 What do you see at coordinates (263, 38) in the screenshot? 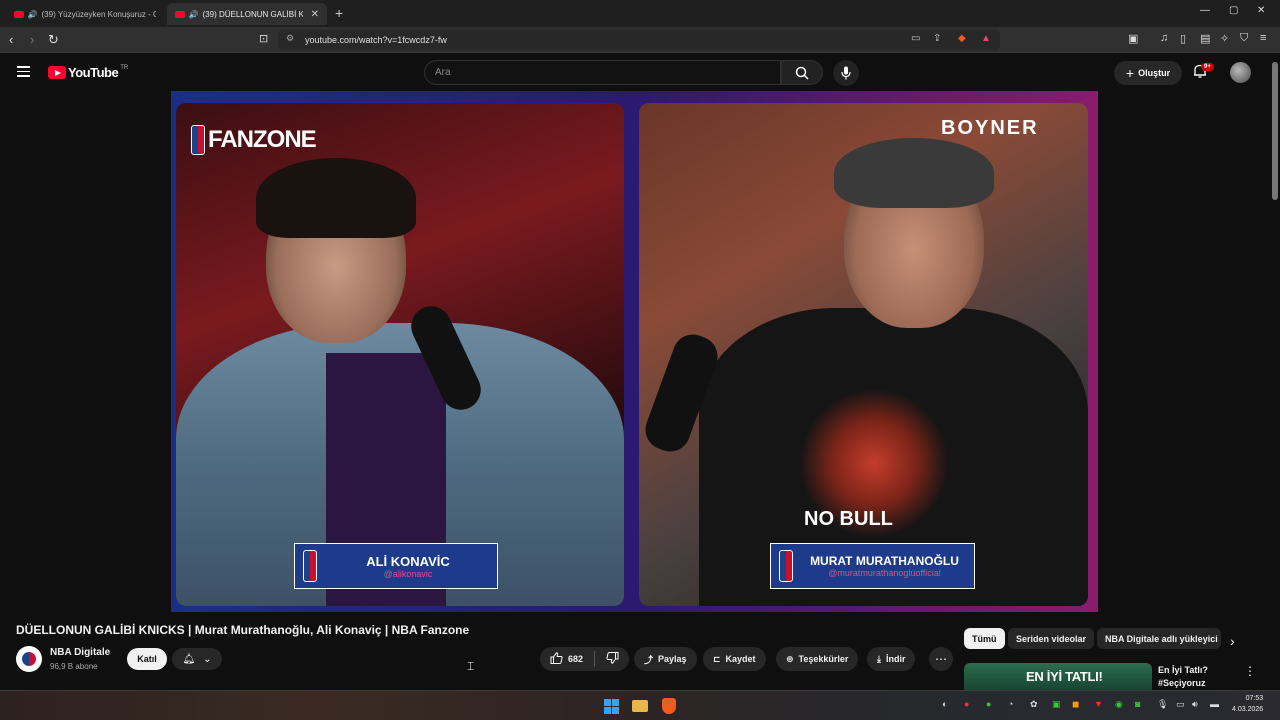
I see `bookmark-icon: ⊡` at bounding box center [263, 38].